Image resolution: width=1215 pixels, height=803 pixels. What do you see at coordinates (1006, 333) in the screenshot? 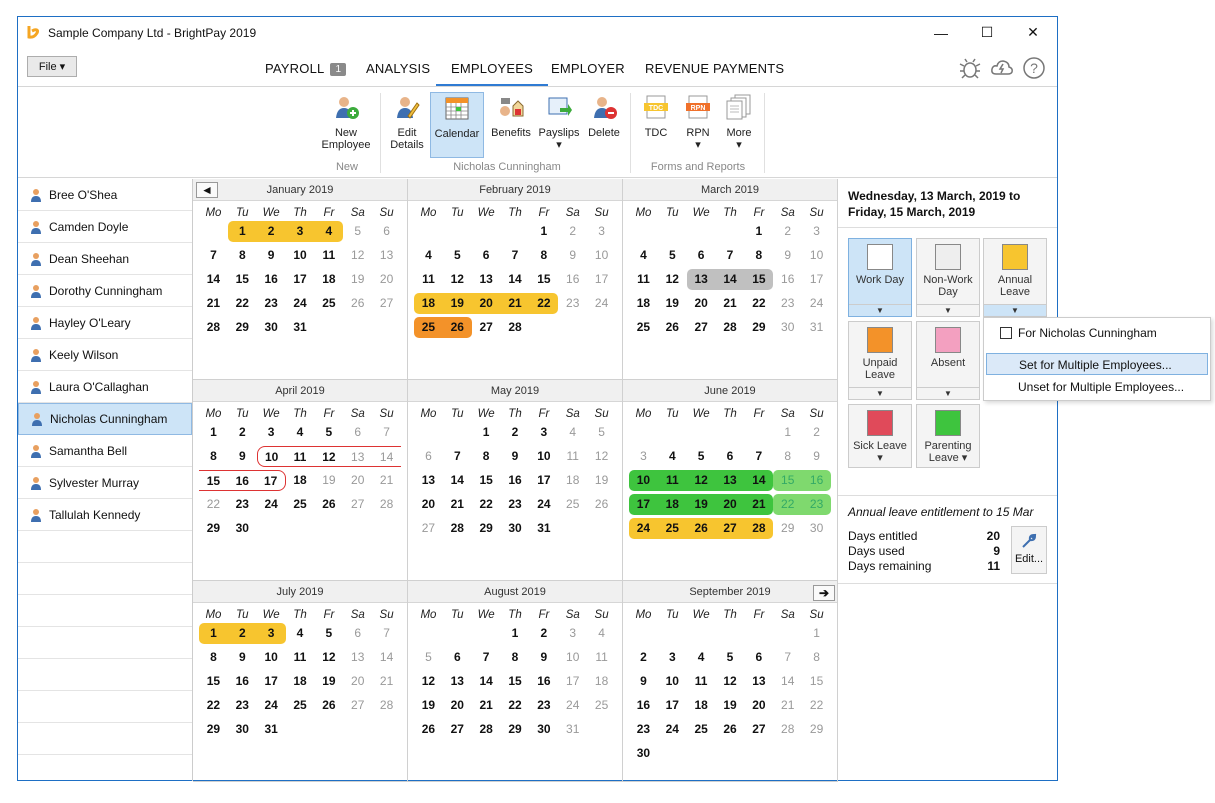
I see `for-employee-checkbox` at bounding box center [1006, 333].